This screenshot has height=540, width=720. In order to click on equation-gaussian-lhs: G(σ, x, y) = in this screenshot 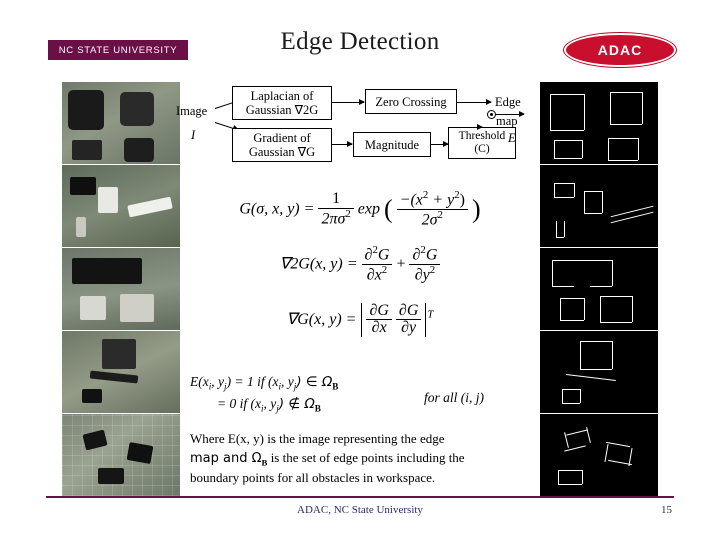, I will do `click(277, 209)`.